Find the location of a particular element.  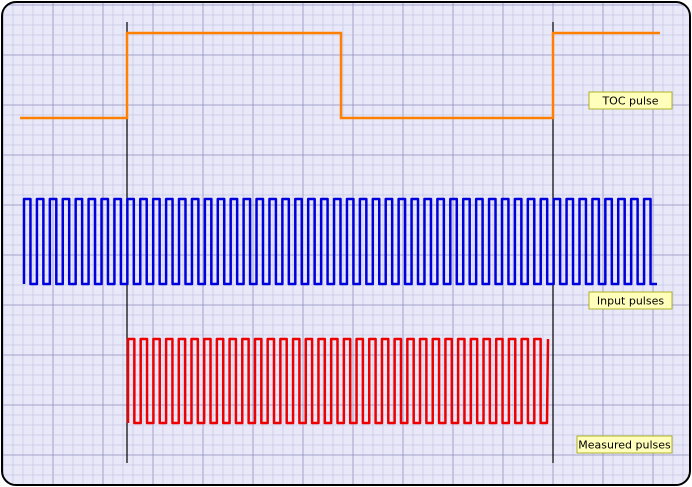

input-pulses-label: Input pulses is located at coordinates (630, 300).